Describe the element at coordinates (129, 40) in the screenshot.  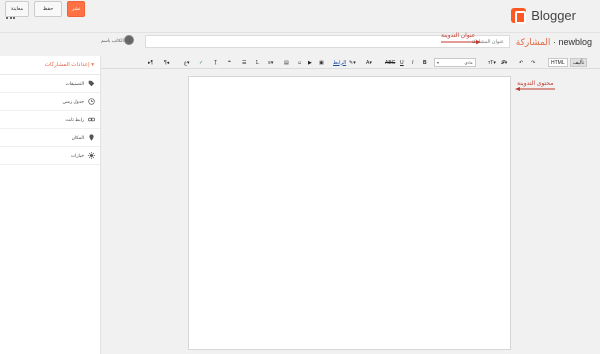
I see `avatar` at that location.